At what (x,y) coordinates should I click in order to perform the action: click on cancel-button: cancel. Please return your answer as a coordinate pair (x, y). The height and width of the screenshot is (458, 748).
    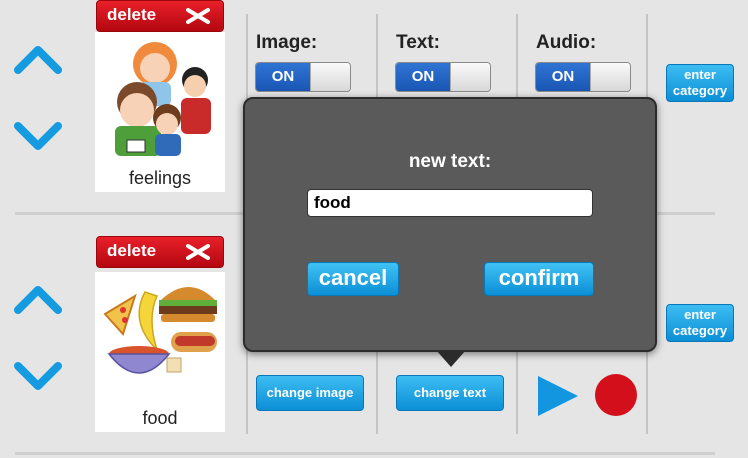
    Looking at the image, I should click on (353, 279).